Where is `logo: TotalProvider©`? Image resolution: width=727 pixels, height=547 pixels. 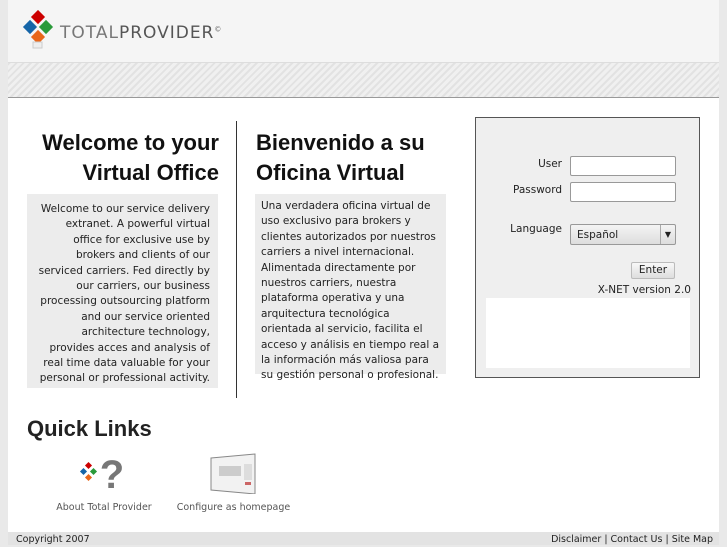 logo: TotalProvider© is located at coordinates (122, 31).